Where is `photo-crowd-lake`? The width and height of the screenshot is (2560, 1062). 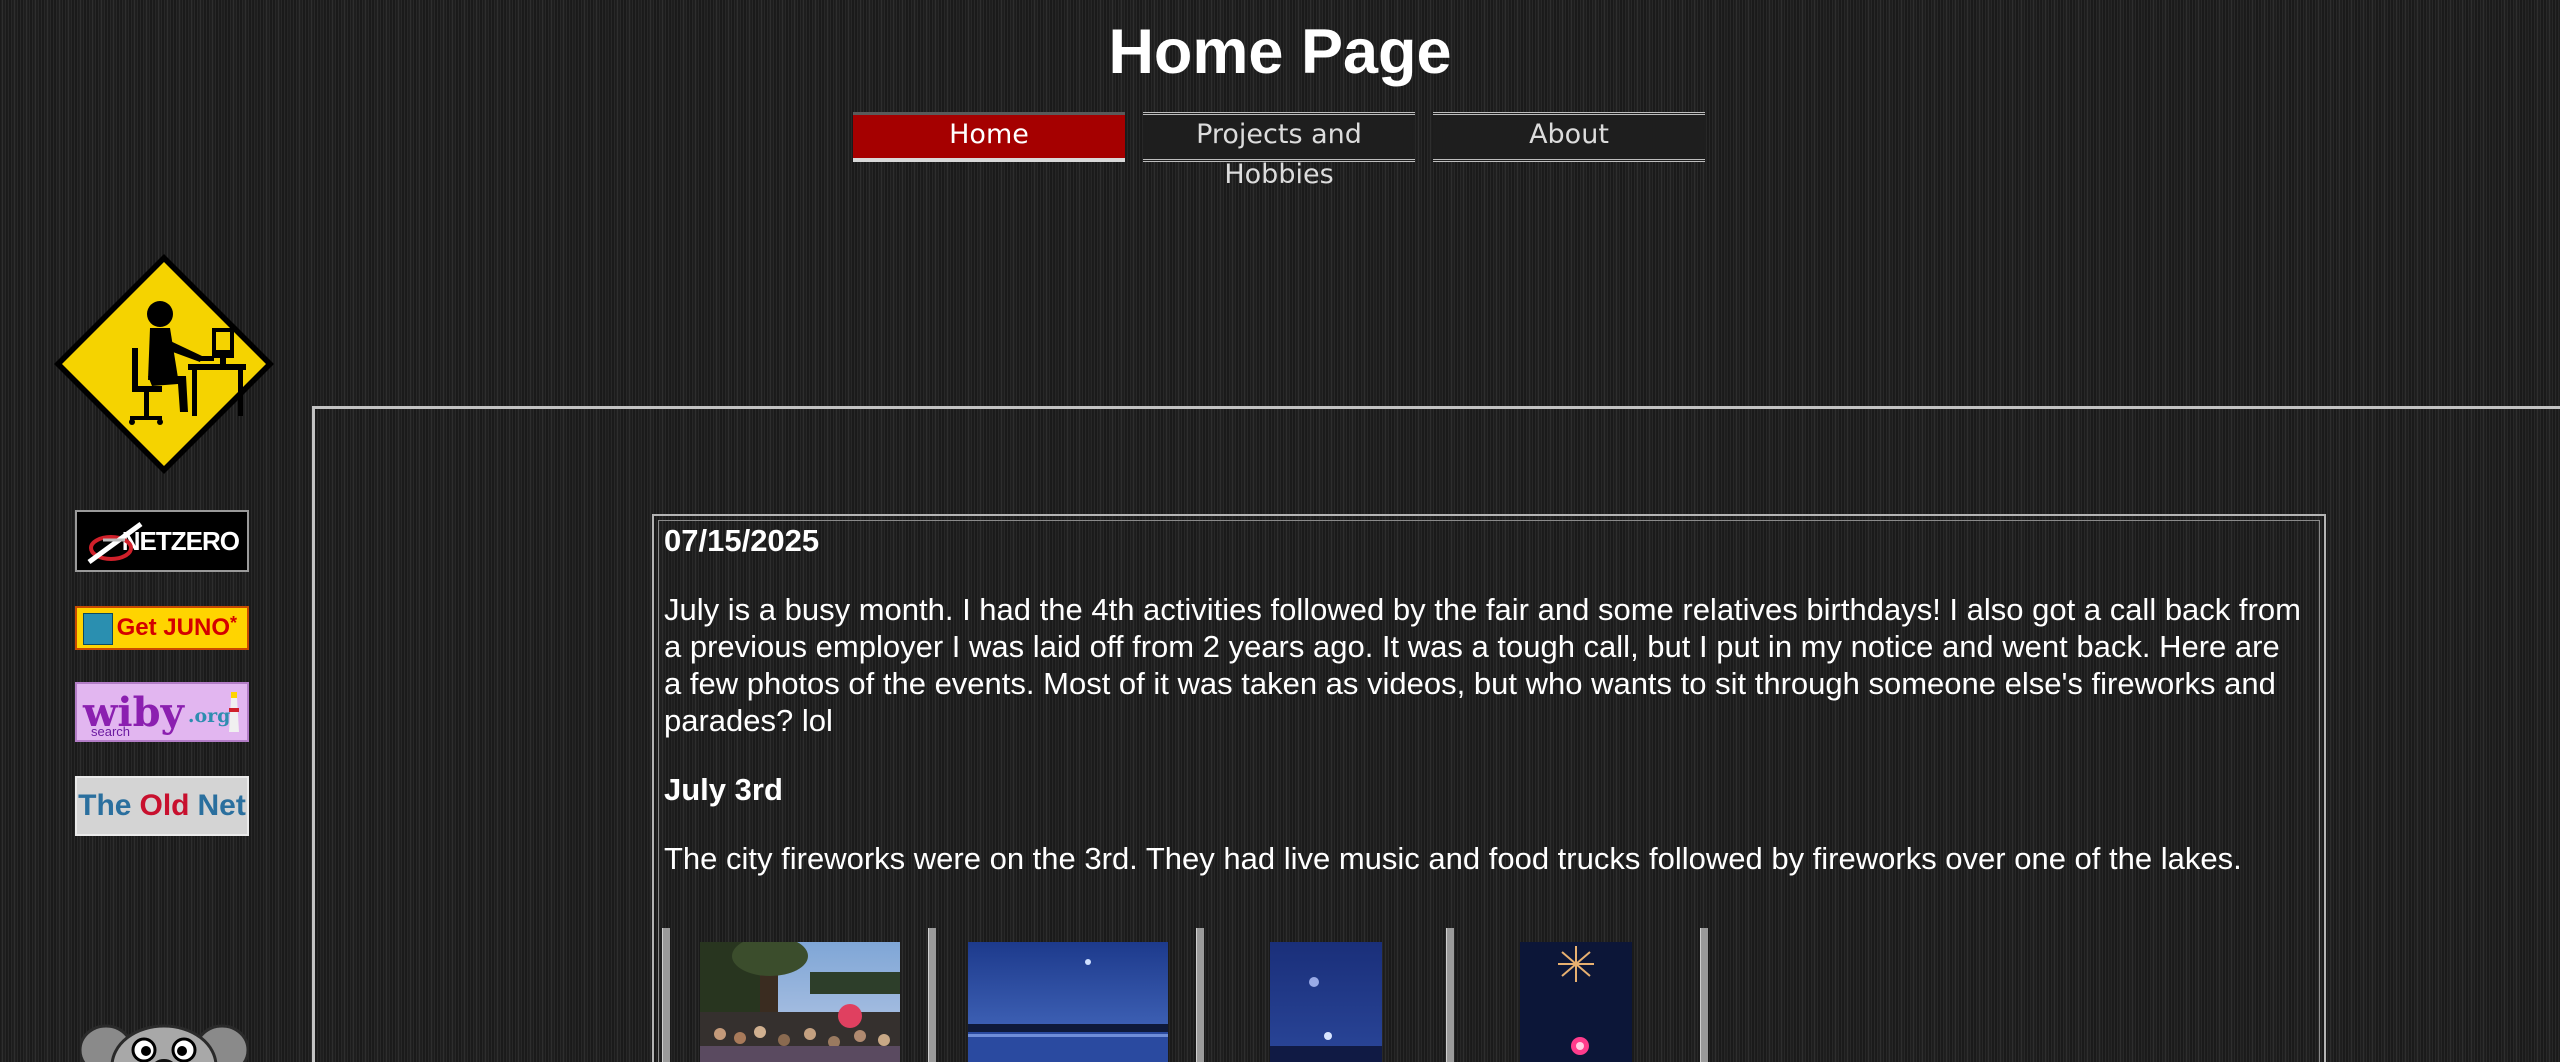
photo-crowd-lake is located at coordinates (800, 1002).